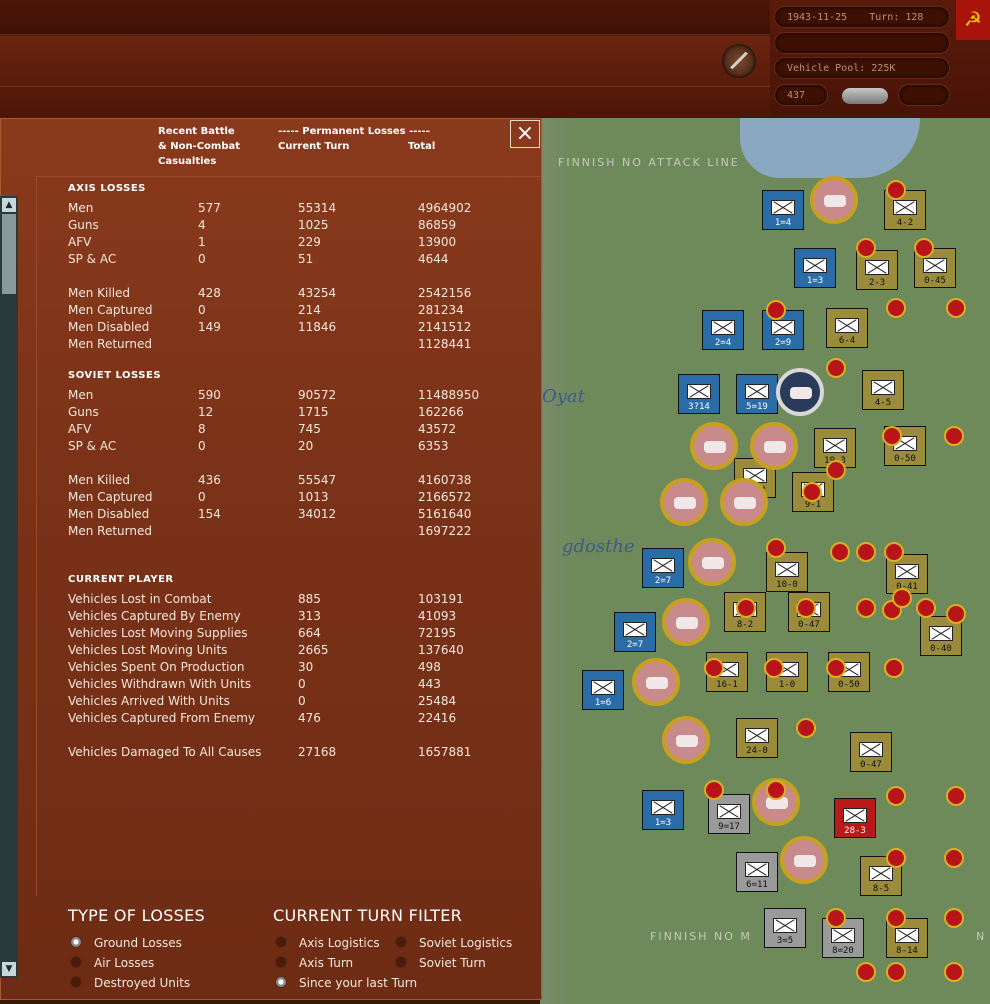  What do you see at coordinates (757, 885) in the screenshot?
I see `unit-strength: 6=11` at bounding box center [757, 885].